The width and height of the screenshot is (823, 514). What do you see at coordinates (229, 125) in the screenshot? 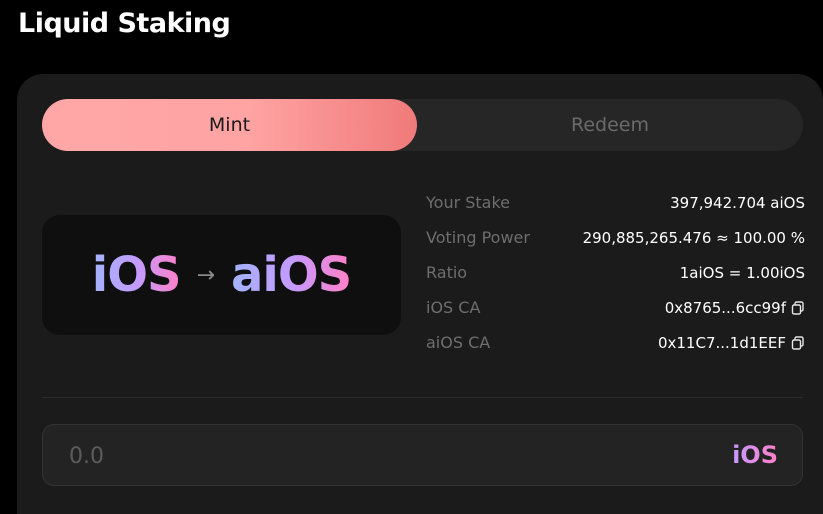
I see `tab-mint: Mint` at bounding box center [229, 125].